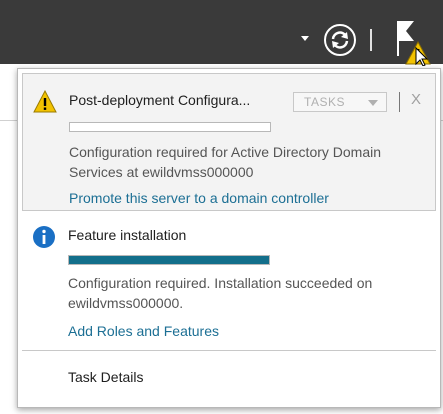  I want to click on warning-icon, so click(45, 101).